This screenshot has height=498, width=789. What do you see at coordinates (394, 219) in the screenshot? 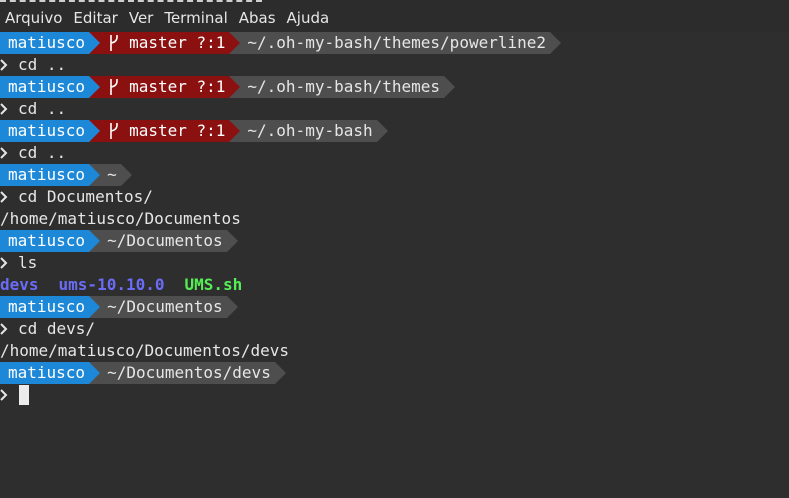
I see `output-line: /home/matiusco/Documentos` at bounding box center [394, 219].